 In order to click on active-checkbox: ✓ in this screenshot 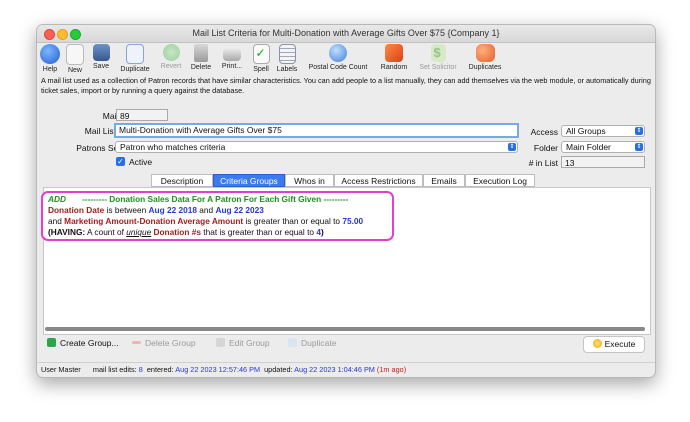, I will do `click(120, 161)`.